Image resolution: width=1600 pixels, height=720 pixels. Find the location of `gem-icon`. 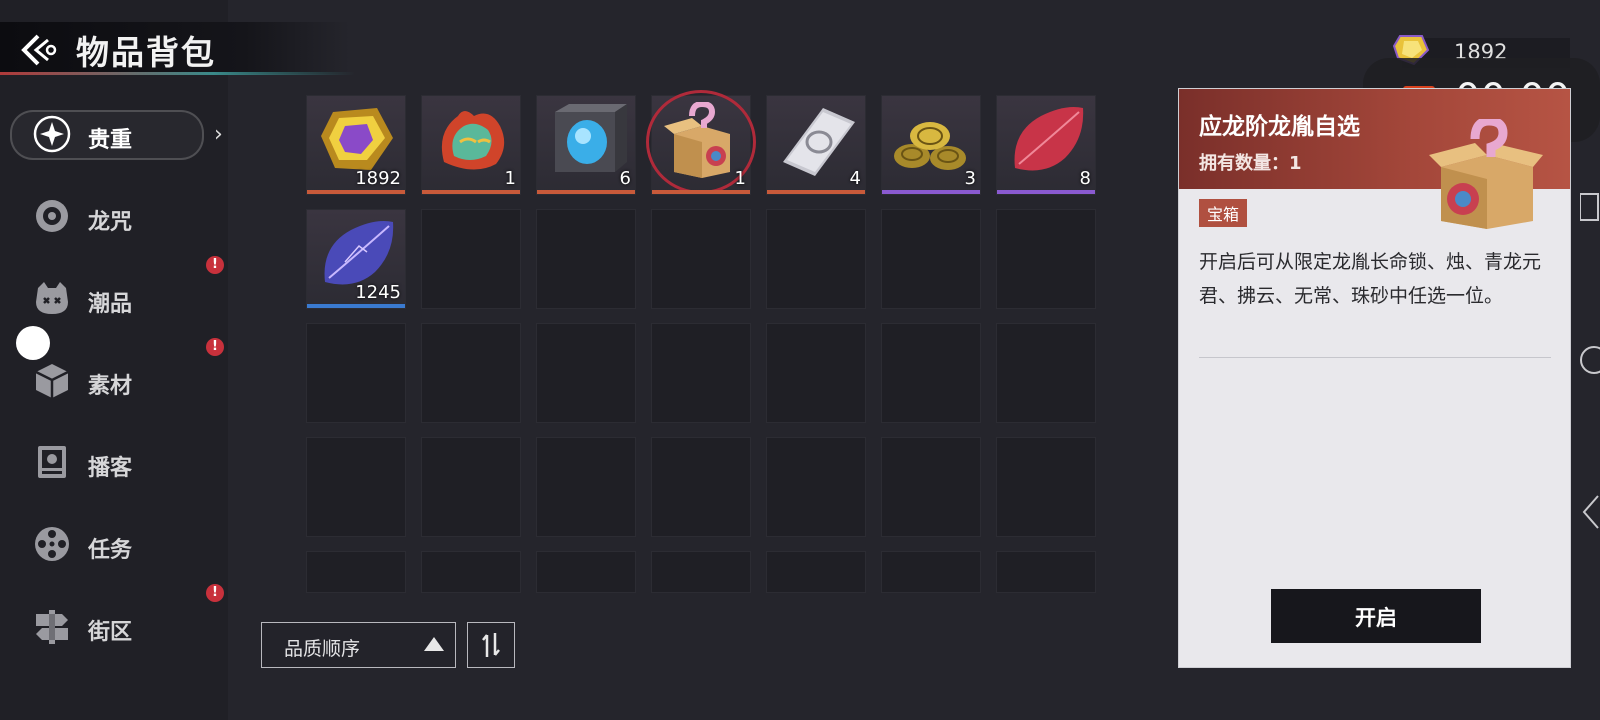

gem-icon is located at coordinates (357, 139).